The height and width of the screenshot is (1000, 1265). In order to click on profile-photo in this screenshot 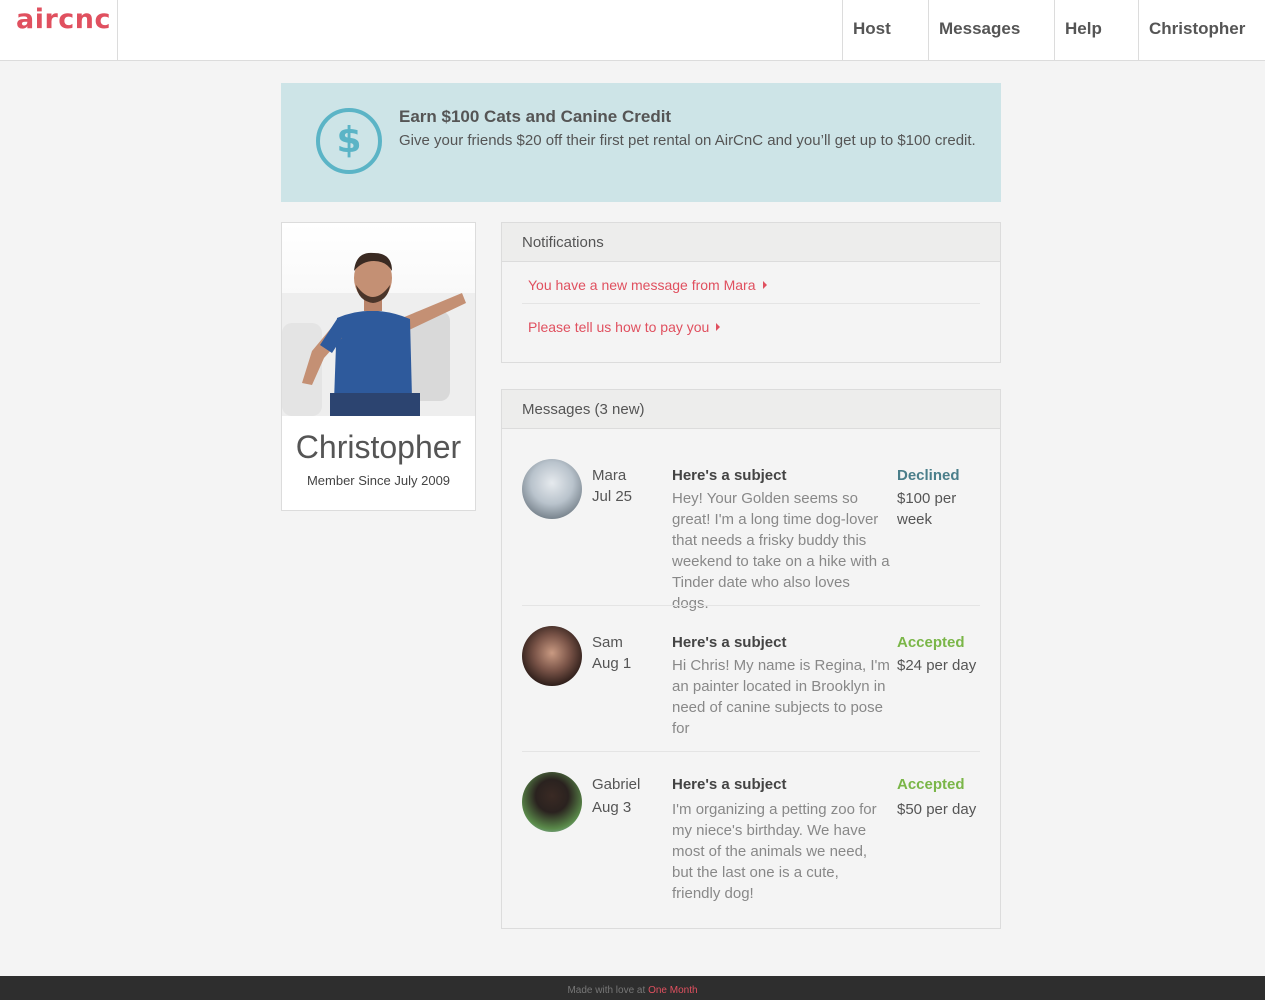, I will do `click(378, 319)`.